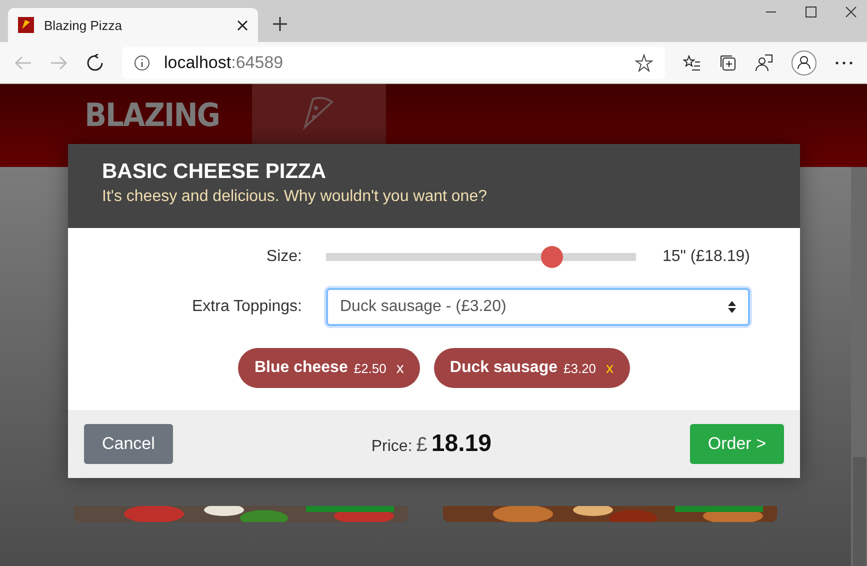  What do you see at coordinates (128, 444) in the screenshot?
I see `cancel-button: Cancel` at bounding box center [128, 444].